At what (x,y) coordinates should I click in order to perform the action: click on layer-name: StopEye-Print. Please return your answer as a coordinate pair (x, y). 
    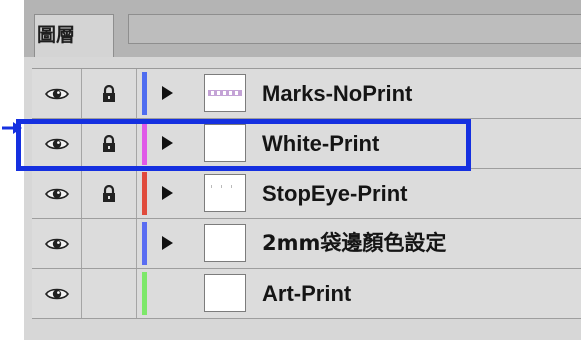
    Looking at the image, I should click on (334, 193).